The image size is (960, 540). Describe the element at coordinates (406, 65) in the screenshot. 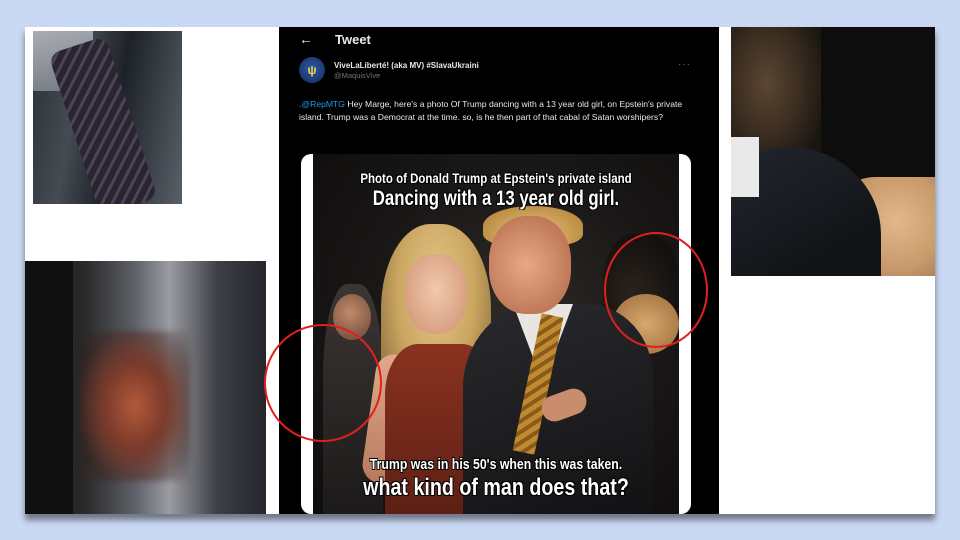

I see `author-display-name: ViveLaLiberté! (aka MV) #SlavaUkraini` at that location.